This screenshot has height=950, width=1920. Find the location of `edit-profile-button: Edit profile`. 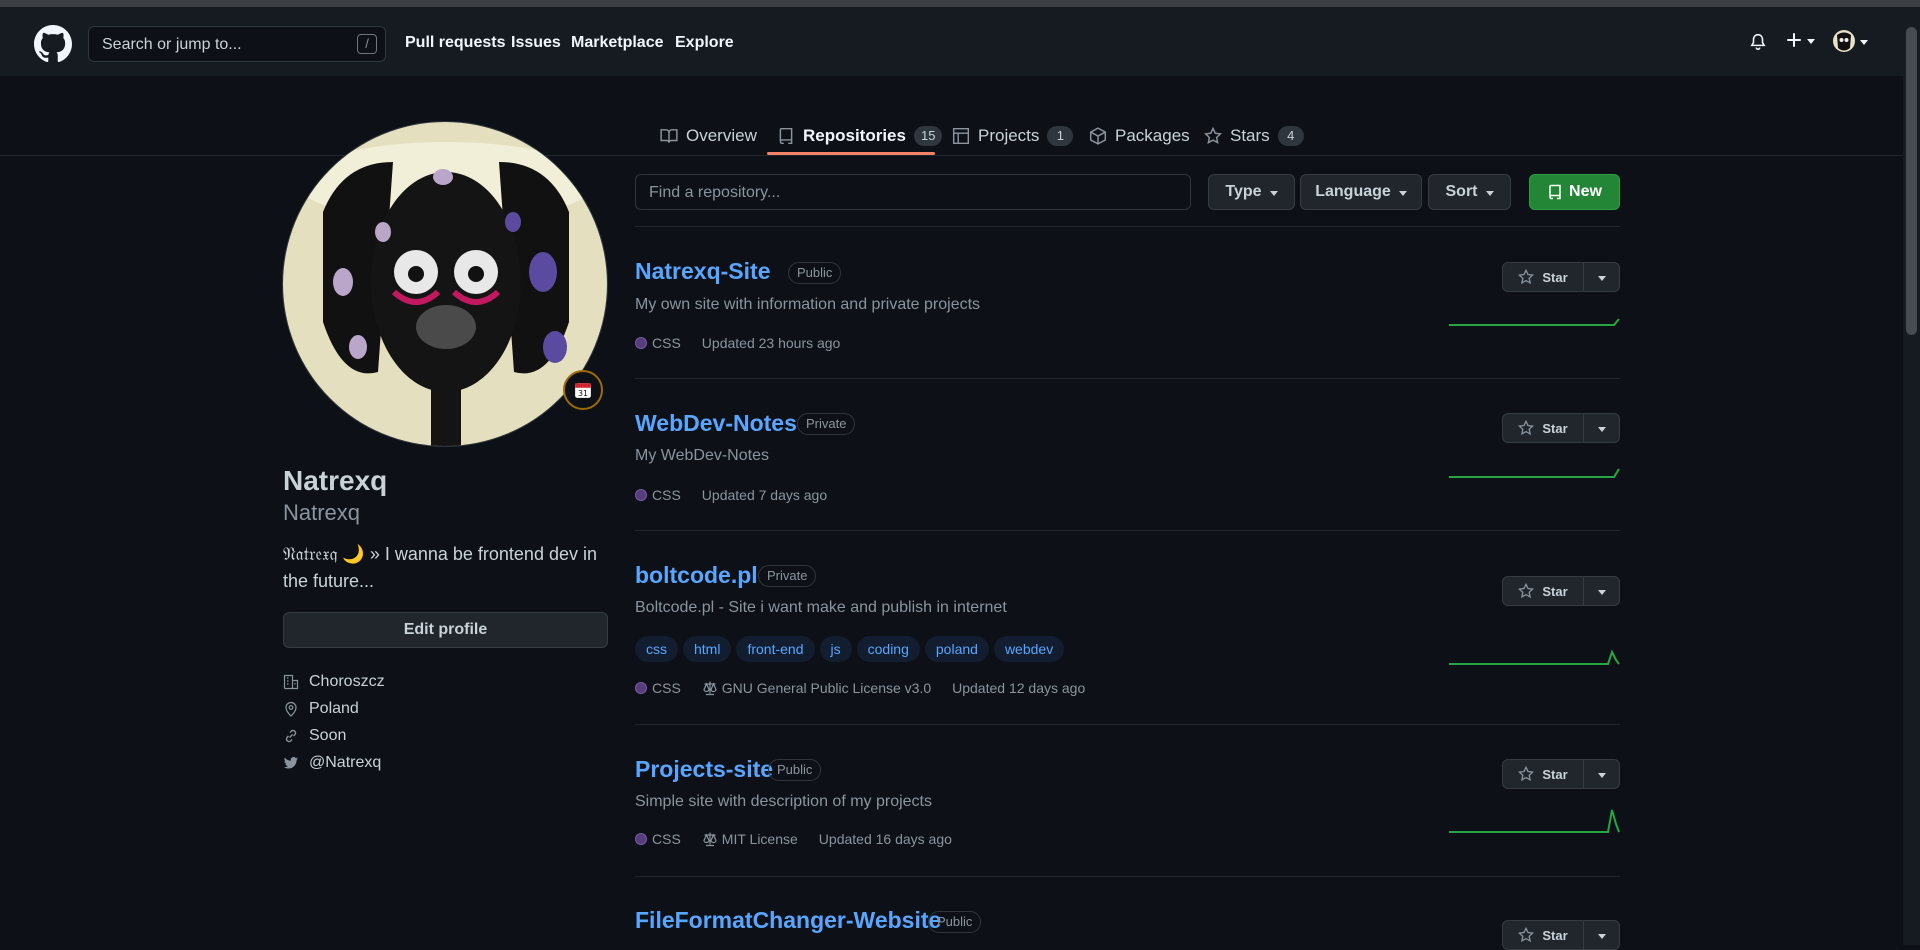

edit-profile-button: Edit profile is located at coordinates (445, 630).